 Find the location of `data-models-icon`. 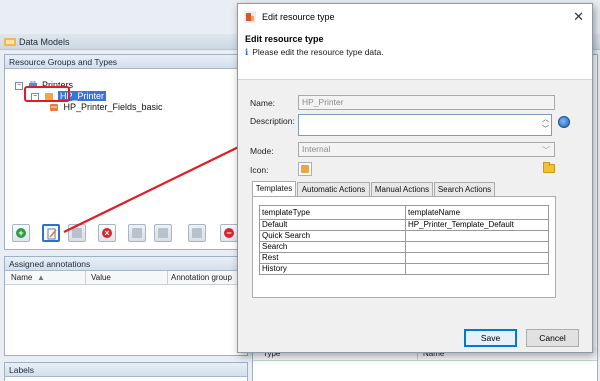

data-models-icon is located at coordinates (10, 42).